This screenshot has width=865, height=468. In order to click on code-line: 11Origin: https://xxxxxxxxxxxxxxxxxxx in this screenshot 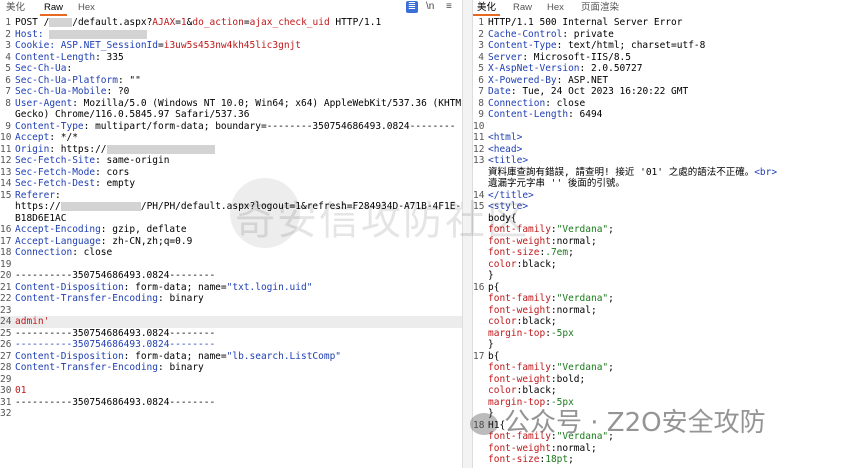, I will do `click(231, 150)`.